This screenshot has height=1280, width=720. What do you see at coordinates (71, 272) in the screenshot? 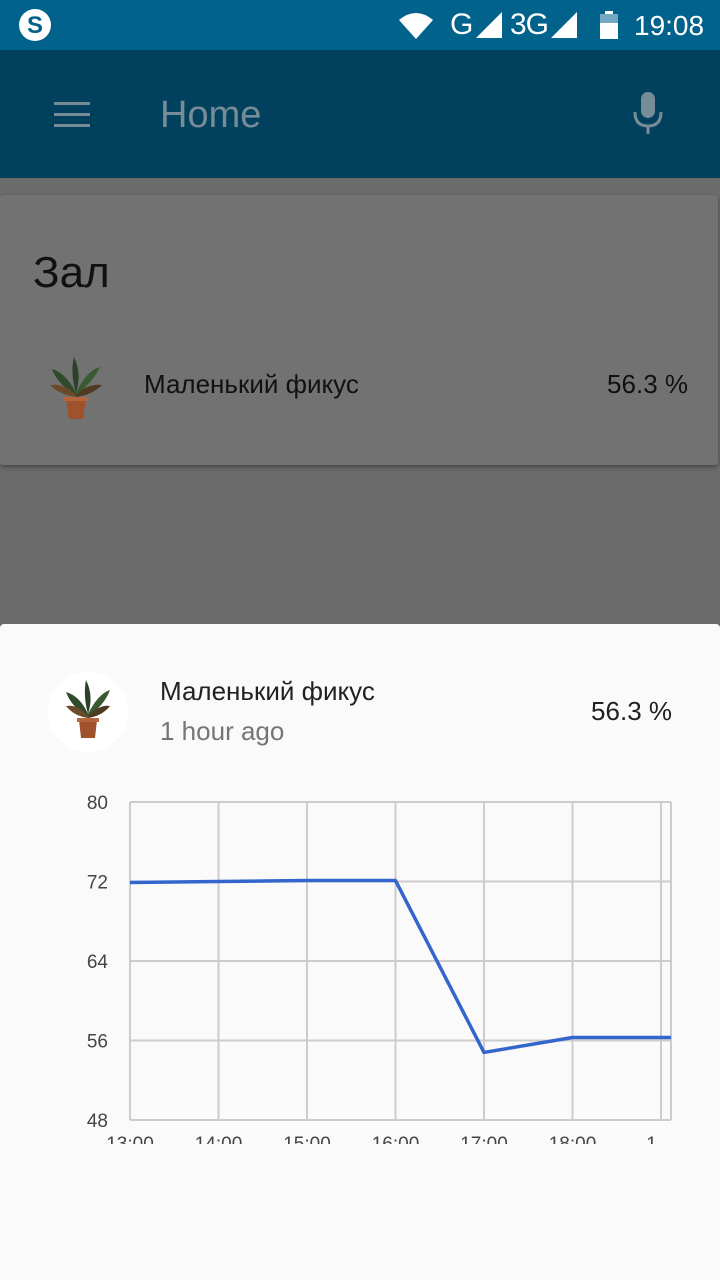
I see `room-title: Зал` at bounding box center [71, 272].